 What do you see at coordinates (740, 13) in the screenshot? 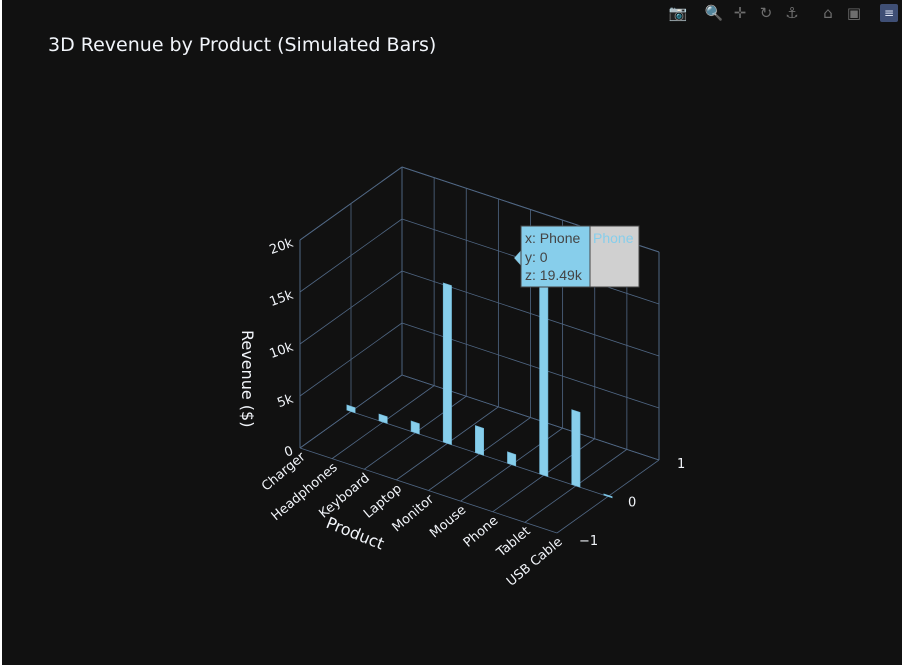
I see `pan-icon: ✛` at bounding box center [740, 13].